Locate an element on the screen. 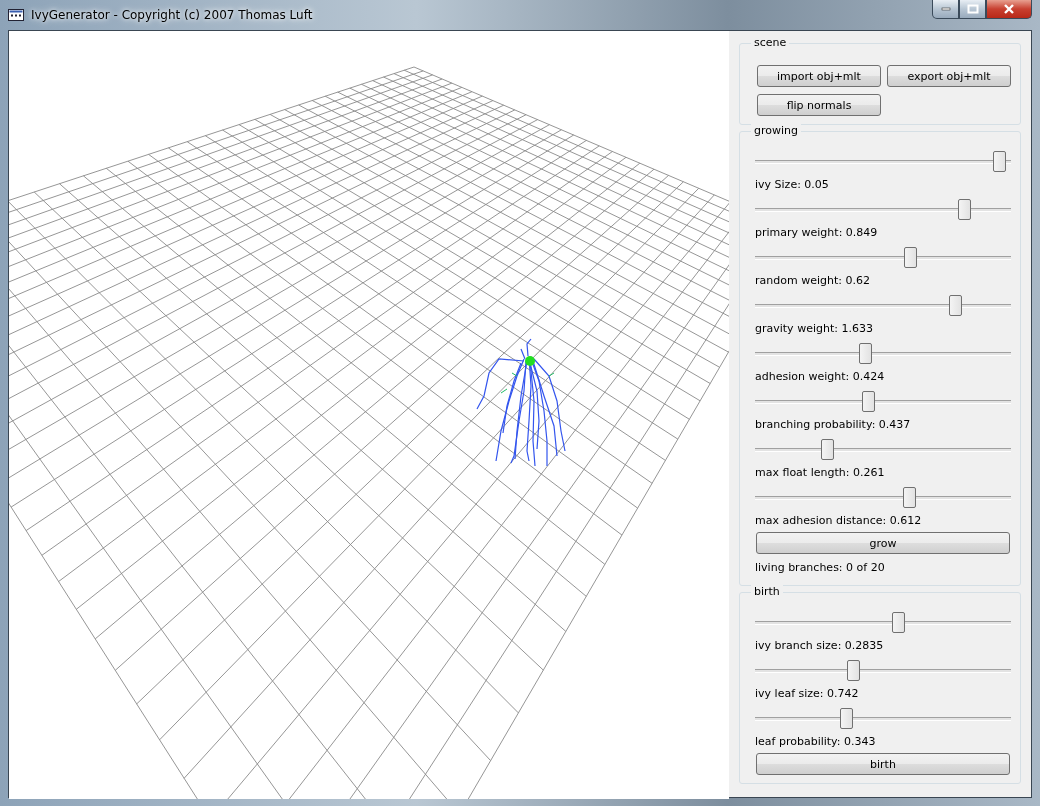 The width and height of the screenshot is (1040, 806). slider-label: gravity weight: 1.633 is located at coordinates (814, 329).